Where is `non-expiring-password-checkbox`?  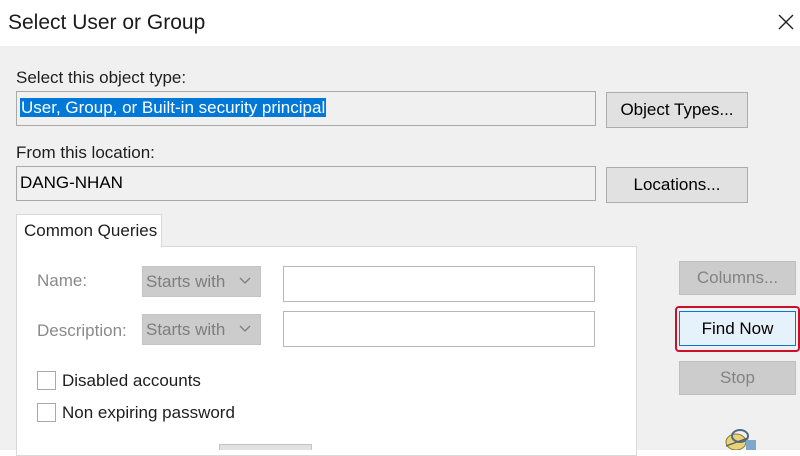 non-expiring-password-checkbox is located at coordinates (46, 412).